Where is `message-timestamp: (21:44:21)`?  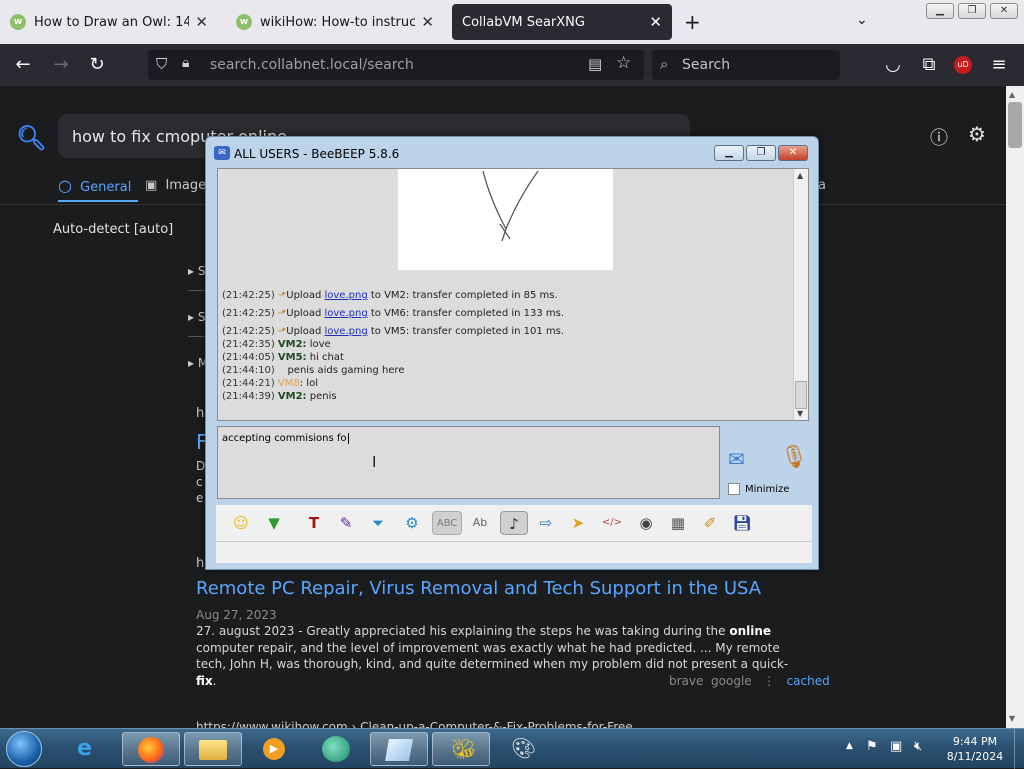 message-timestamp: (21:44:21) is located at coordinates (248, 383).